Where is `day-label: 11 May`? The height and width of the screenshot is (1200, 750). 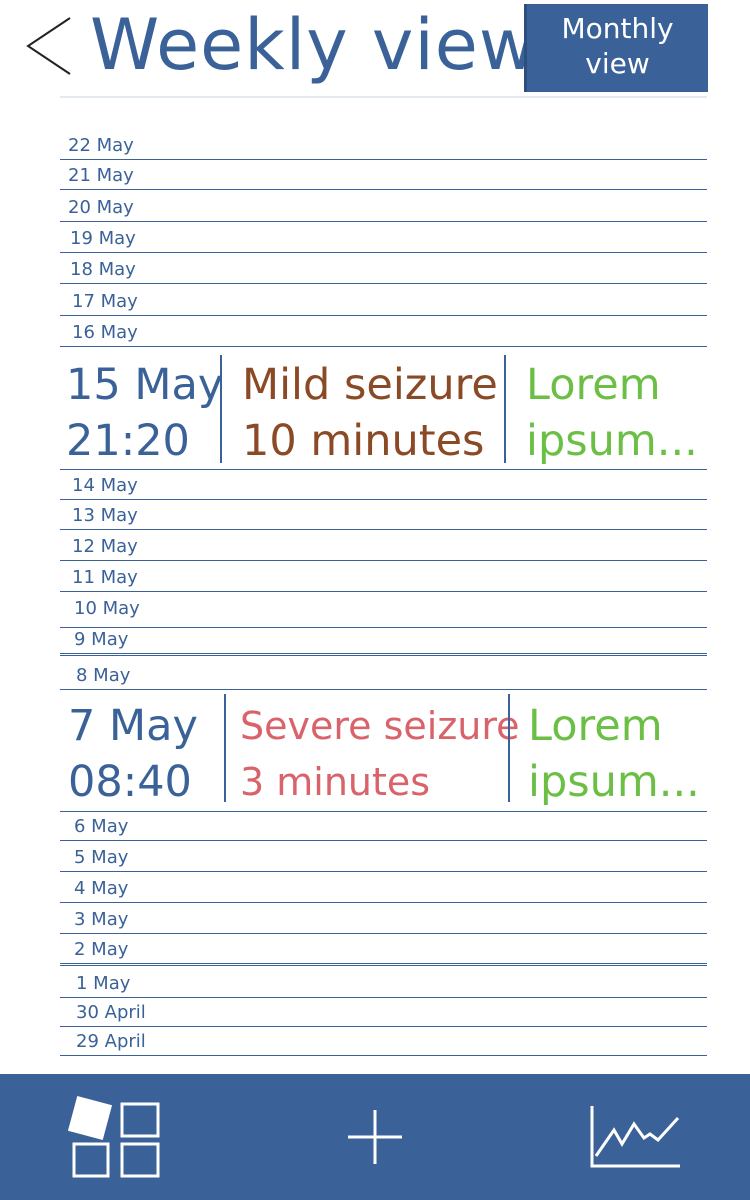
day-label: 11 May is located at coordinates (105, 577).